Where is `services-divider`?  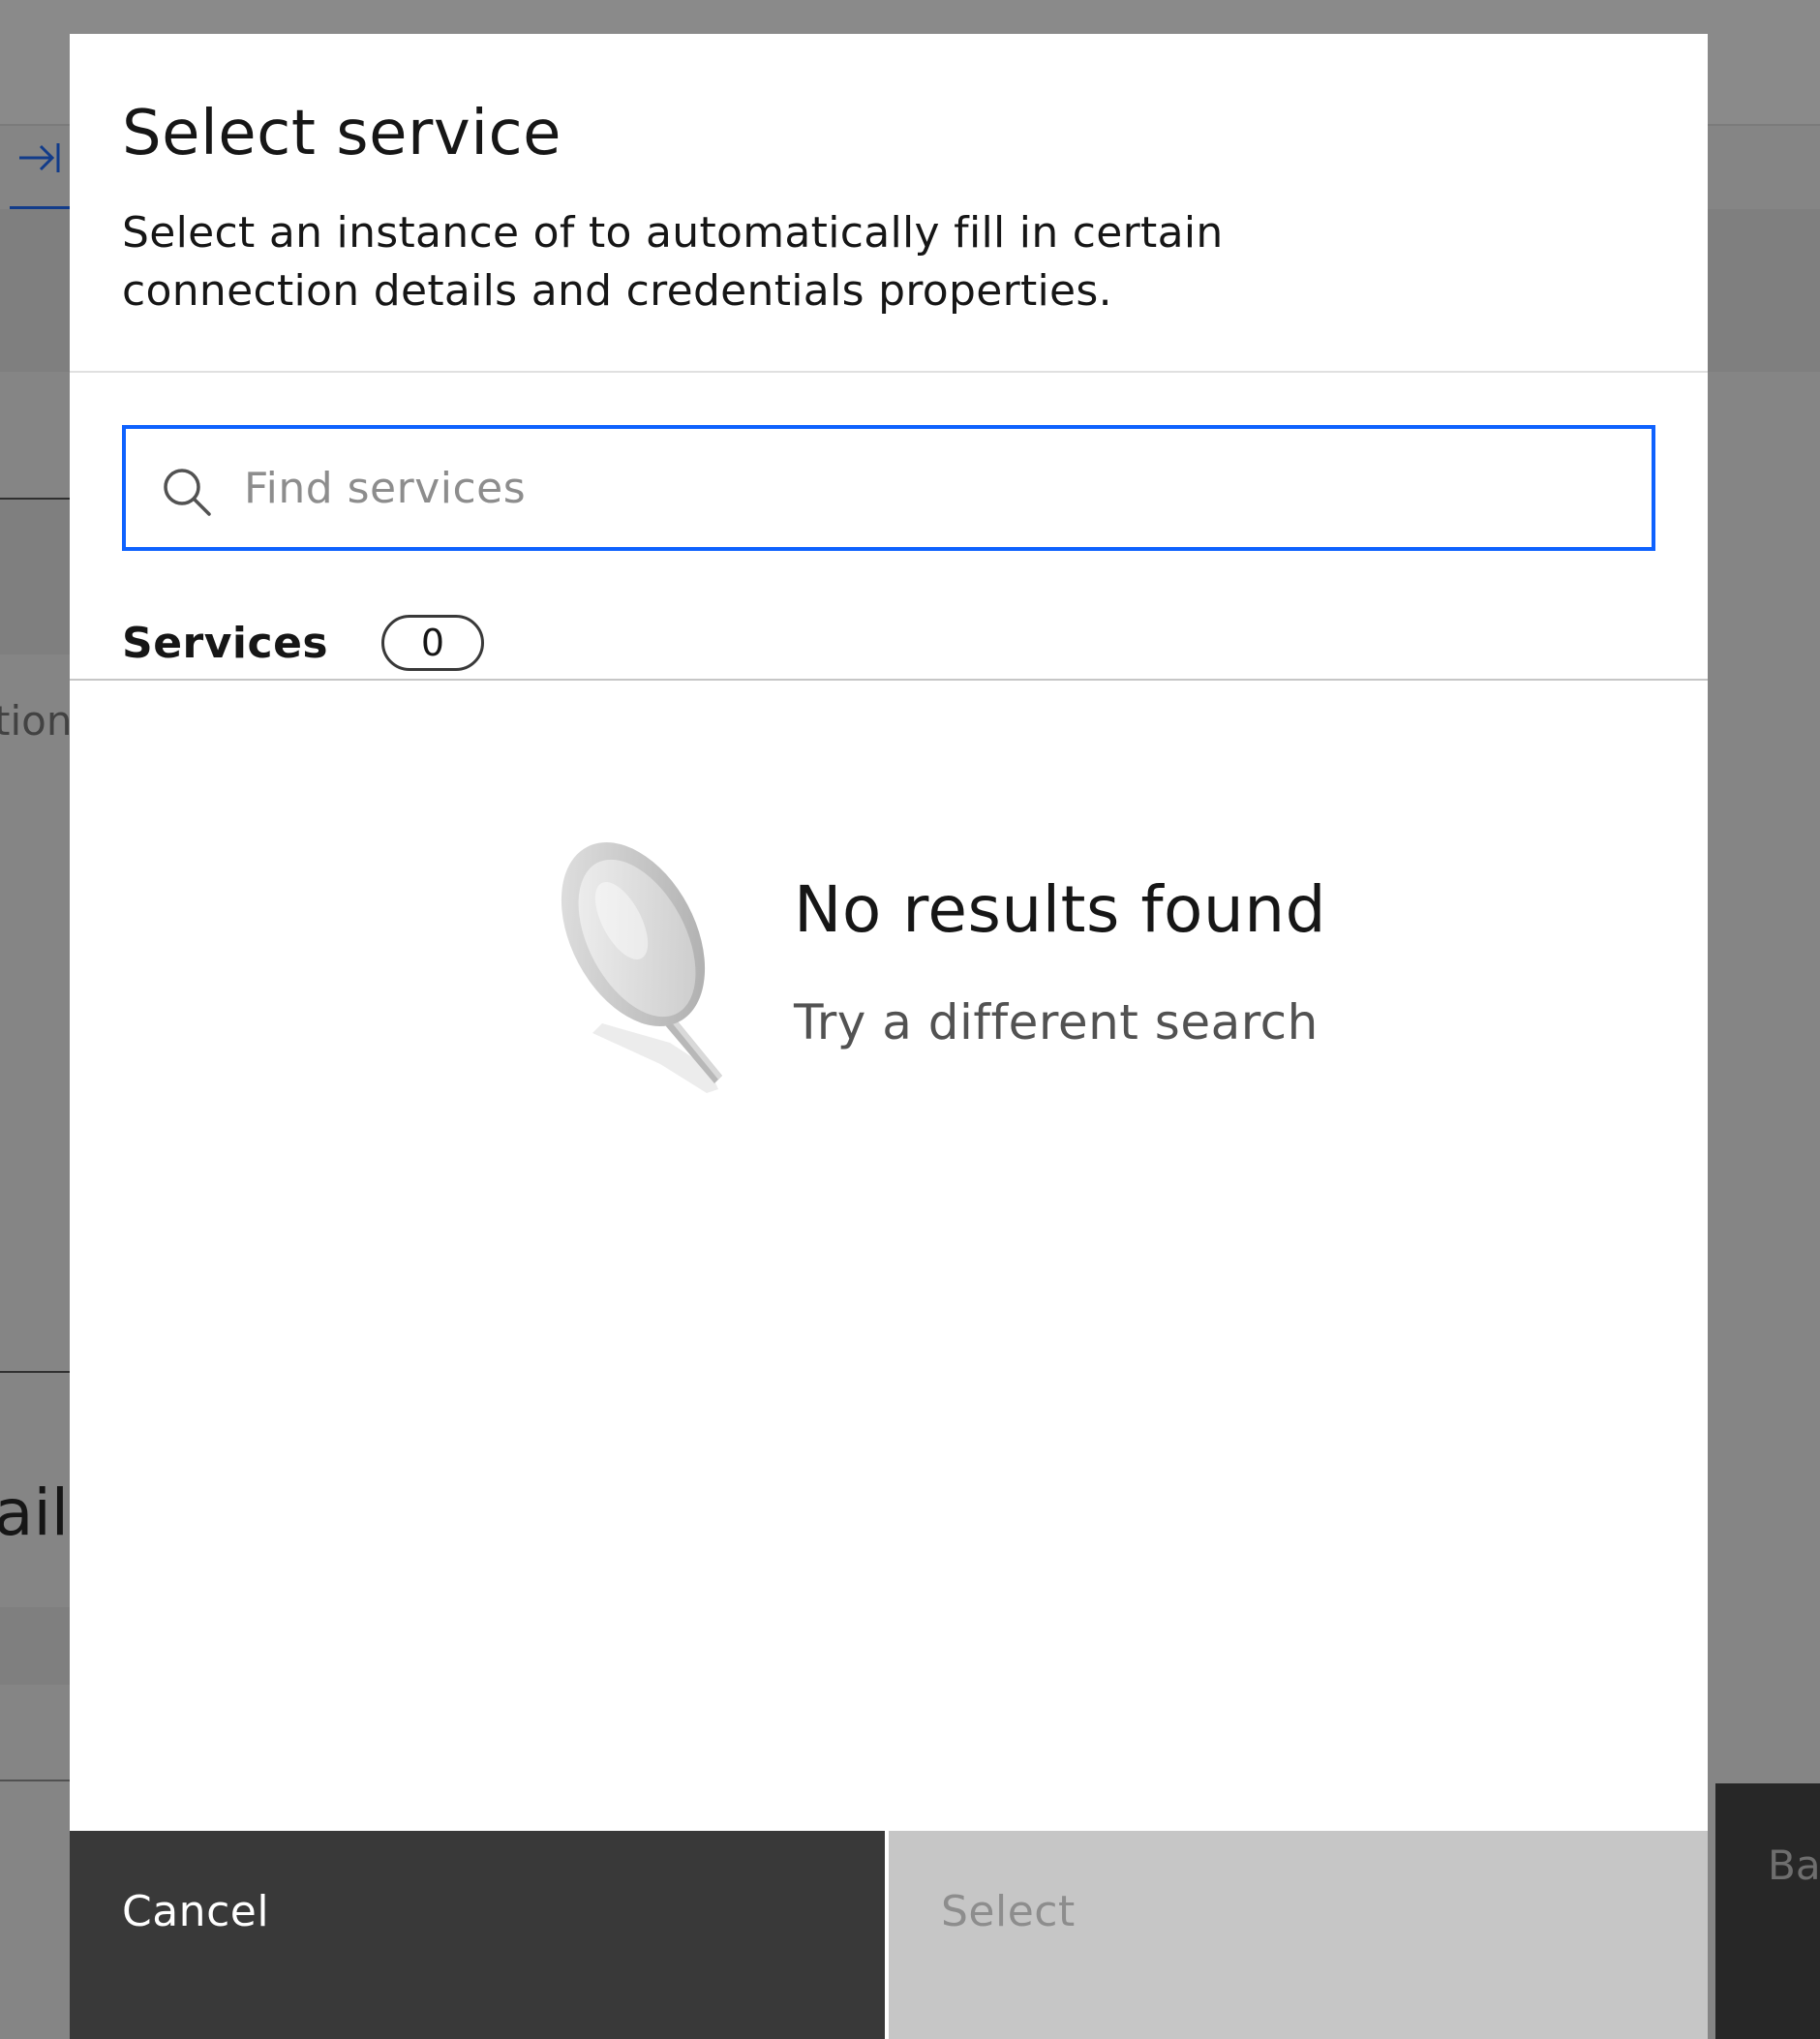
services-divider is located at coordinates (889, 680).